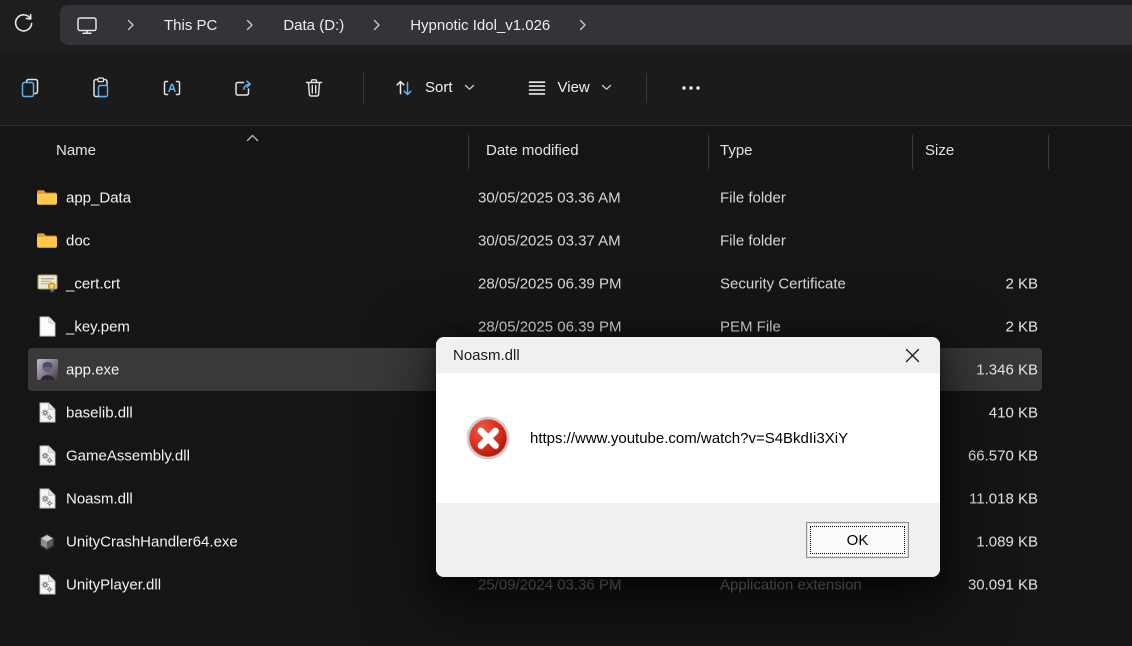  What do you see at coordinates (532, 150) in the screenshot?
I see `column-header-date-modified: Date modified` at bounding box center [532, 150].